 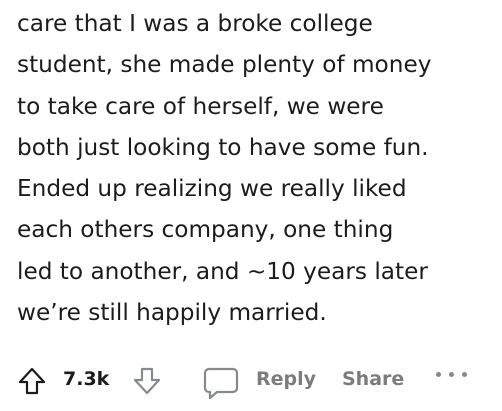 What do you see at coordinates (195, 23) in the screenshot?
I see `comment-line: care that I was a broke college` at bounding box center [195, 23].